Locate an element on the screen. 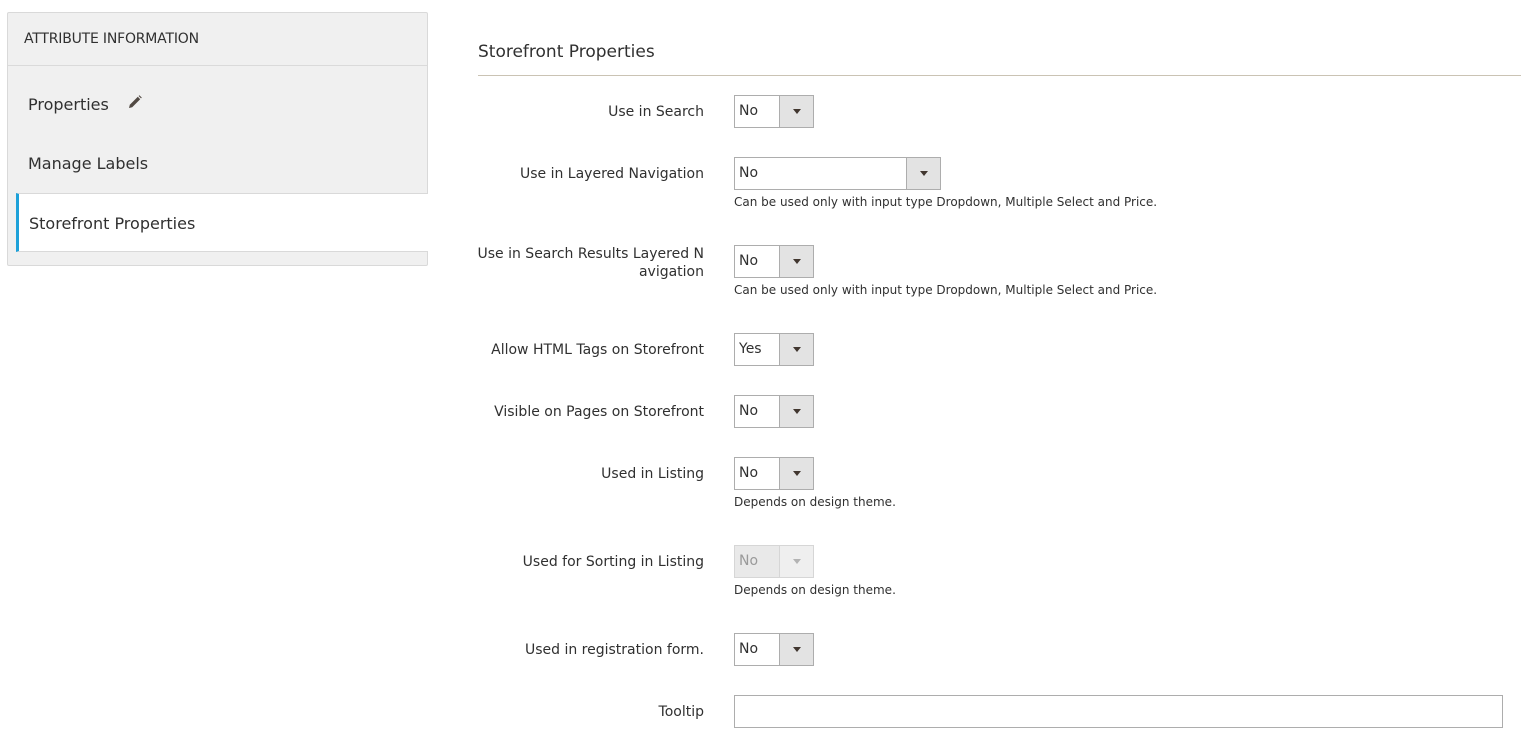 Image resolution: width=1521 pixels, height=751 pixels. allow-html-tags-label: Allow HTML Tags on Storefront is located at coordinates (597, 350).